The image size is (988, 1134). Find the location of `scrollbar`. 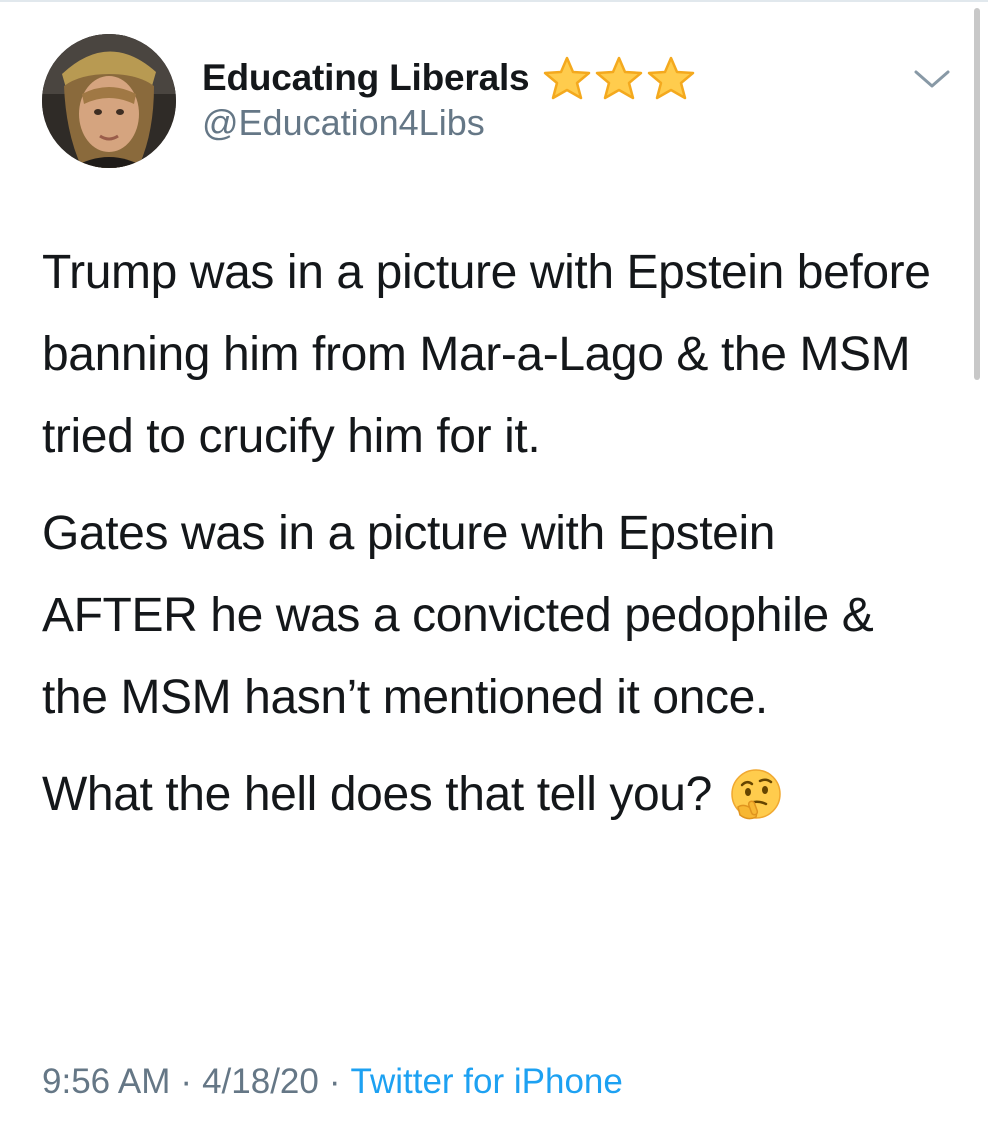

scrollbar is located at coordinates (977, 194).